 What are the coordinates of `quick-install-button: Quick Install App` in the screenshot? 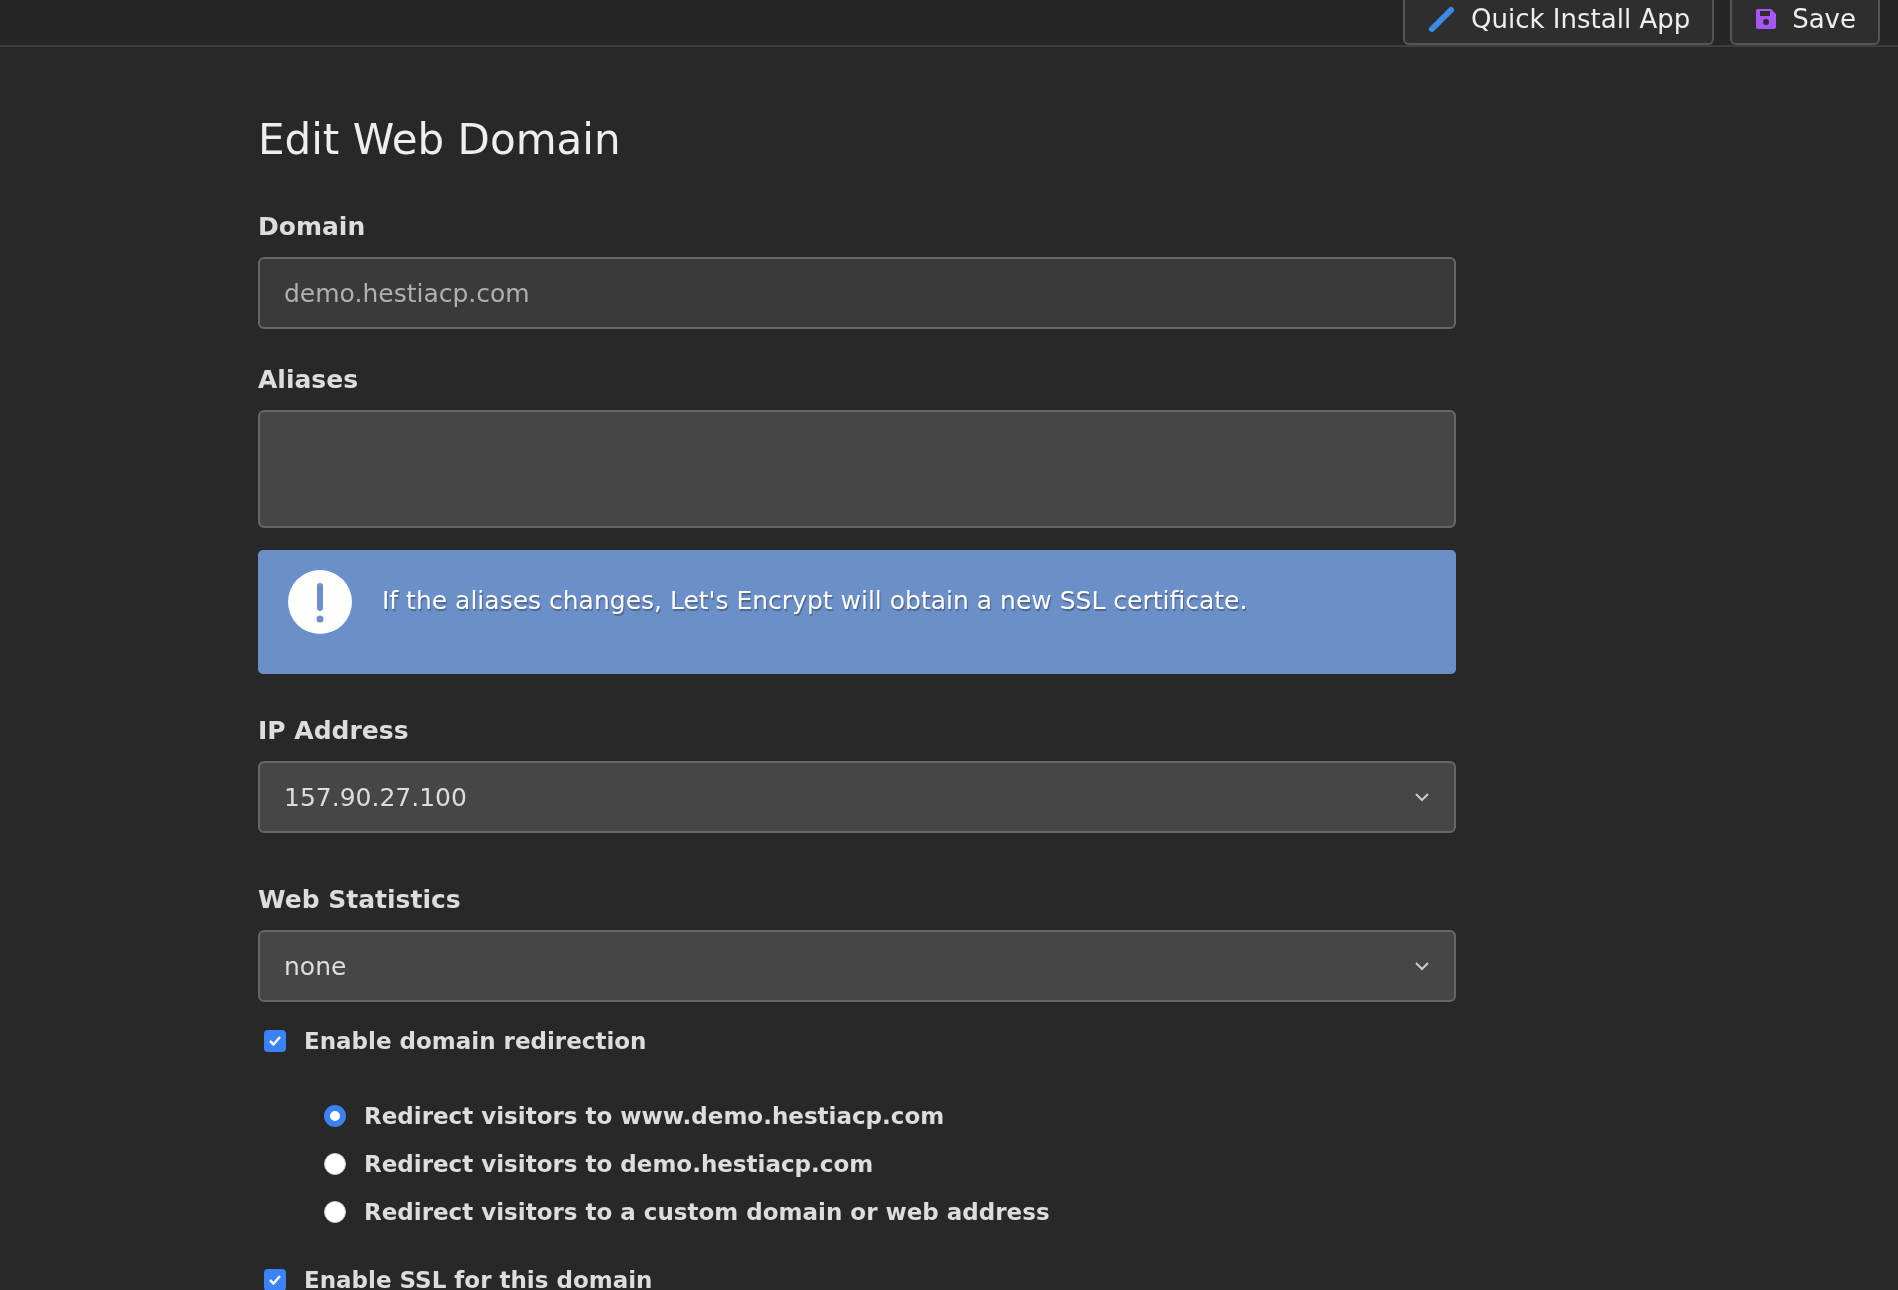 It's located at (1559, 22).